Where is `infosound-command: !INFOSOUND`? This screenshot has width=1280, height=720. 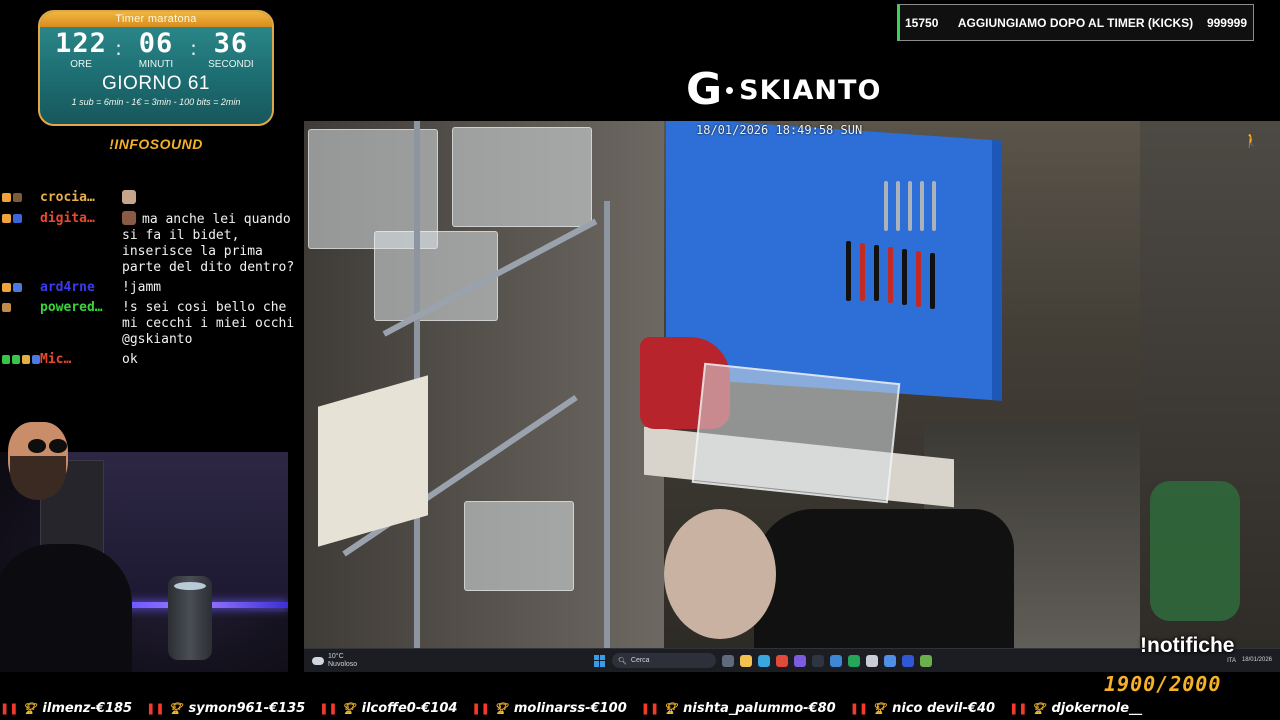 infosound-command: !INFOSOUND is located at coordinates (156, 144).